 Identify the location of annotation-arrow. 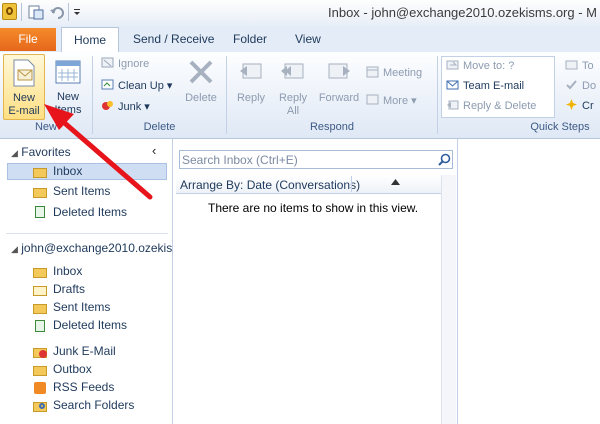
(98, 152).